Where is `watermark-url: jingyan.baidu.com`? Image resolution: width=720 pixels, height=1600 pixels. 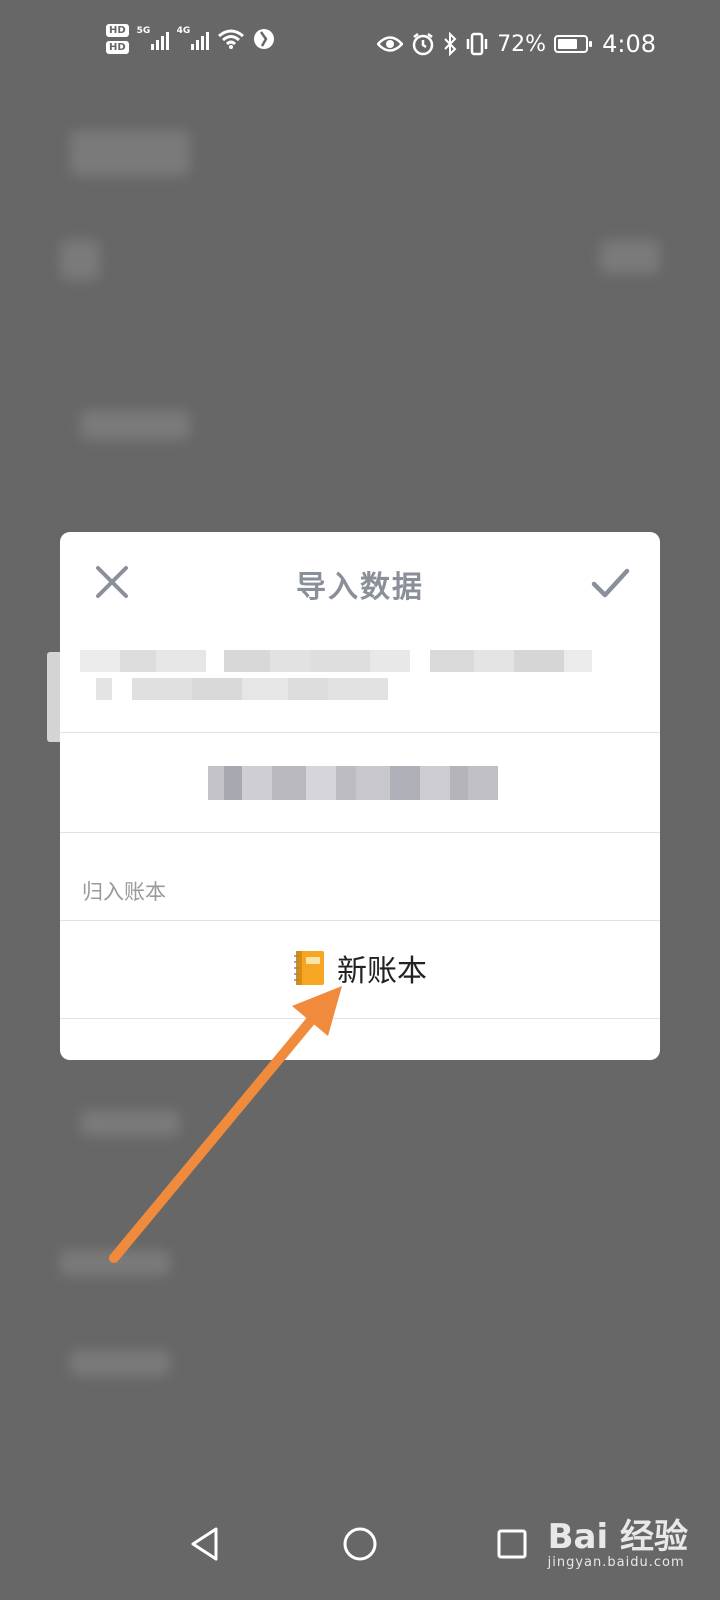
watermark-url: jingyan.baidu.com is located at coordinates (616, 1562).